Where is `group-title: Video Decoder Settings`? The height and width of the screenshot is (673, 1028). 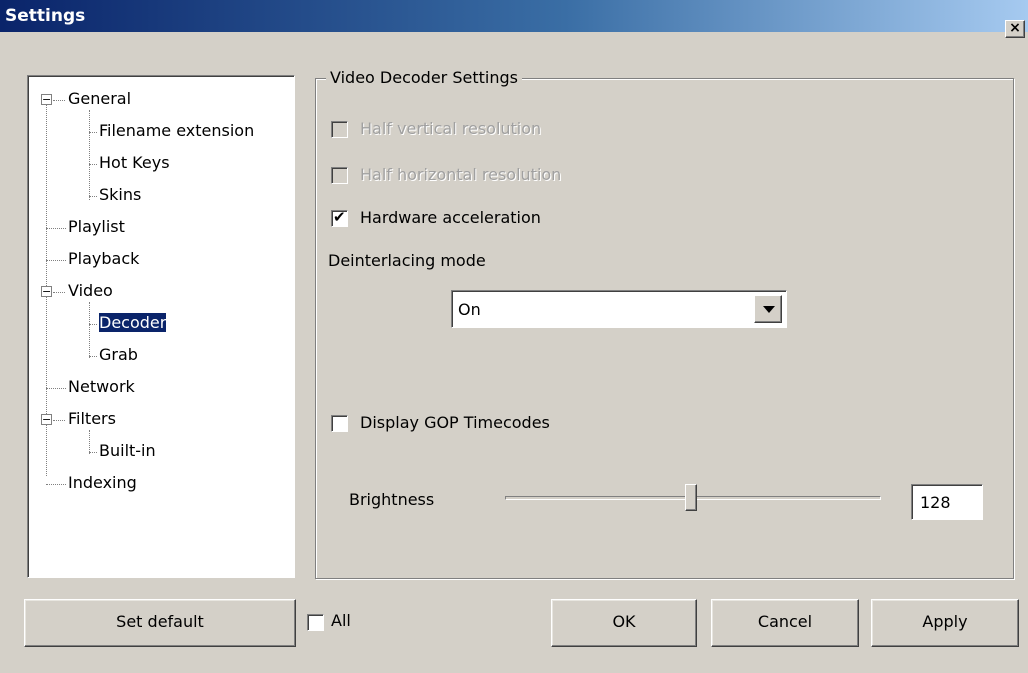
group-title: Video Decoder Settings is located at coordinates (424, 77).